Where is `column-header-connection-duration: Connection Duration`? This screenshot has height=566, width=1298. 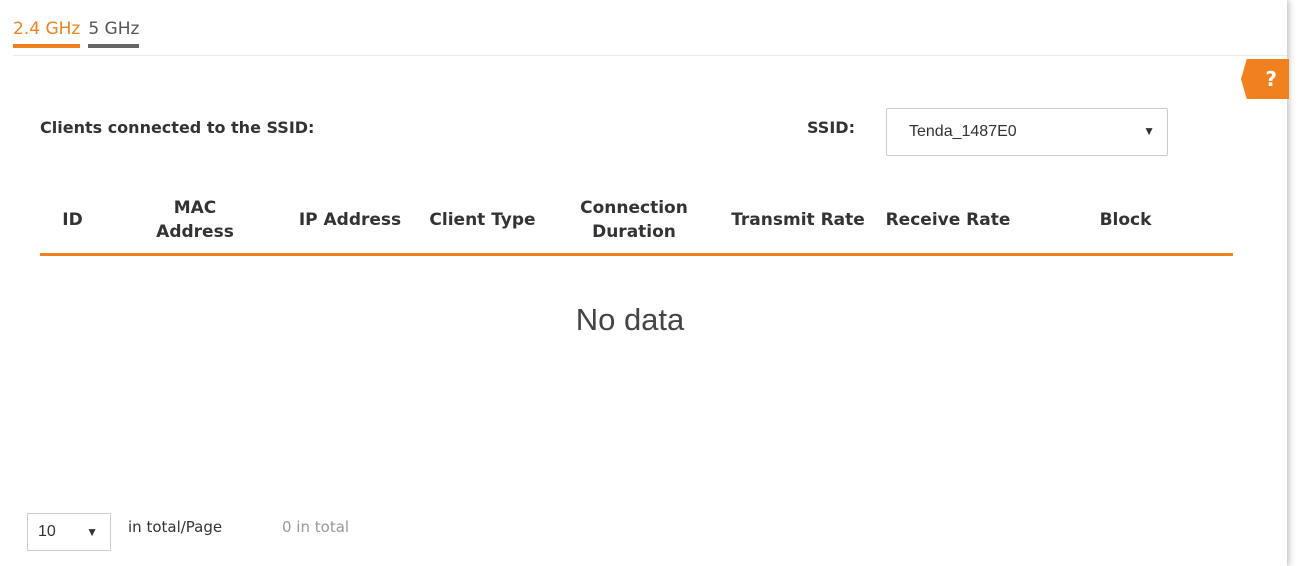 column-header-connection-duration: Connection Duration is located at coordinates (634, 220).